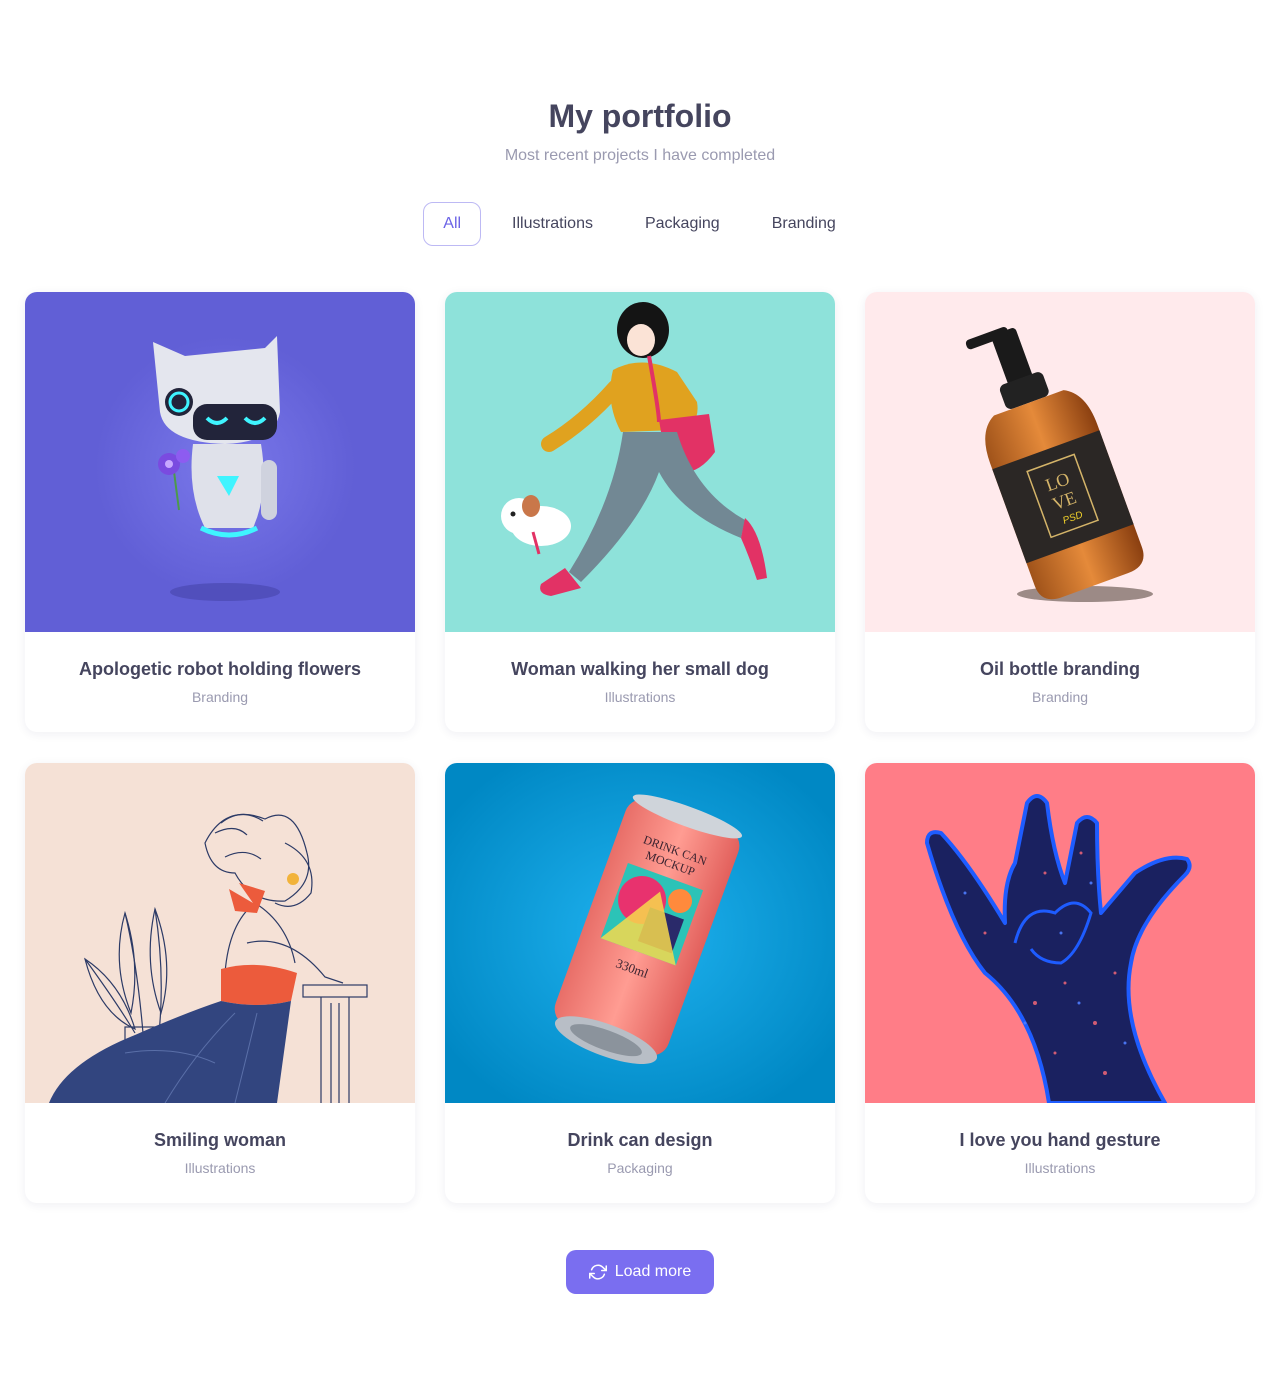 The image size is (1280, 1390). What do you see at coordinates (219, 1140) in the screenshot?
I see `project-title: Smiling woman` at bounding box center [219, 1140].